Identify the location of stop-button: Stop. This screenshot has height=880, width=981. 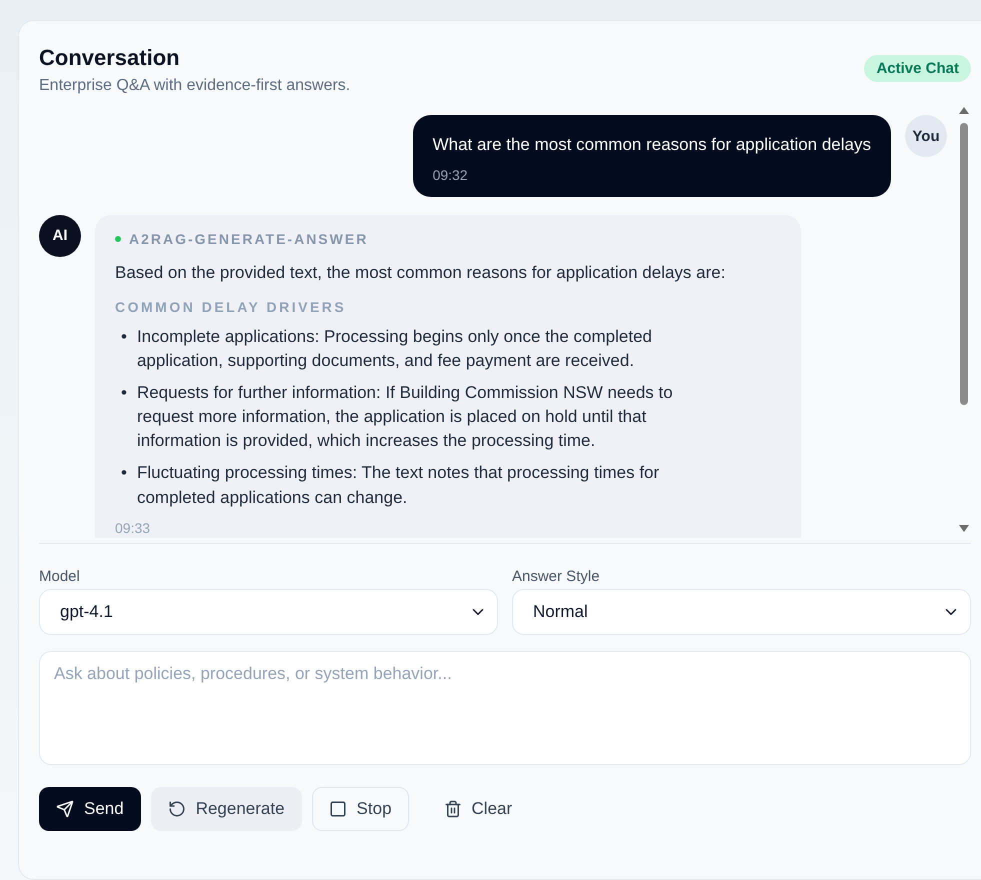
(360, 809).